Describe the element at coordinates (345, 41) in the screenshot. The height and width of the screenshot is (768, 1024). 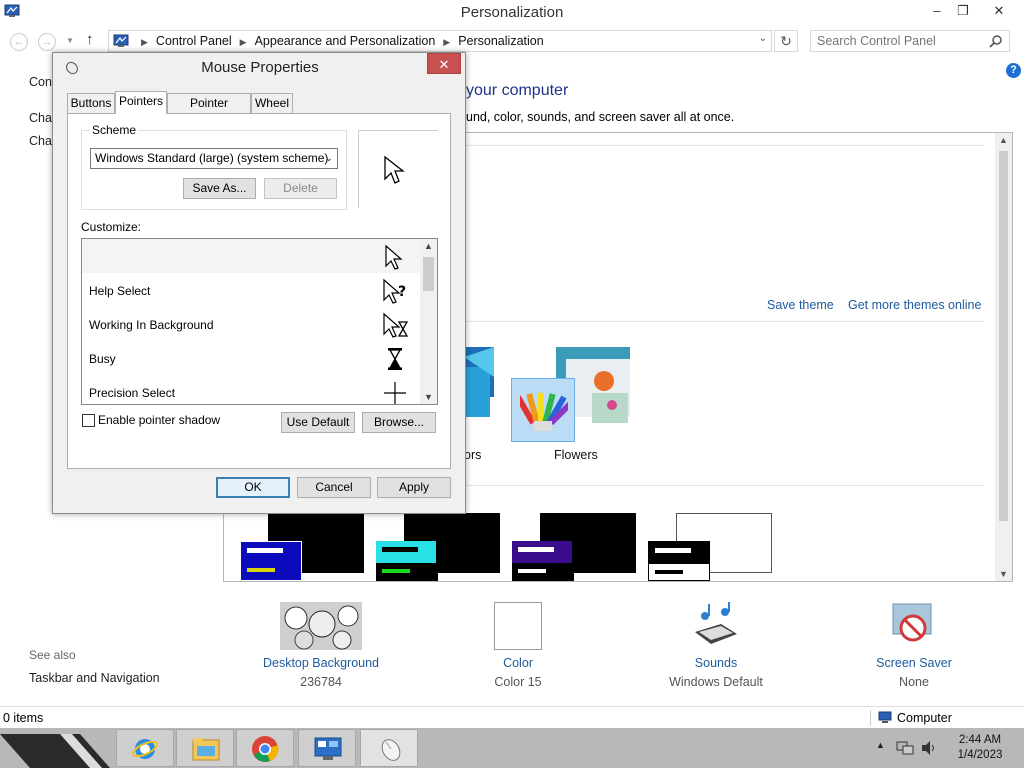
I see `breadcrumb-appearance: Appearance and Personalization` at that location.